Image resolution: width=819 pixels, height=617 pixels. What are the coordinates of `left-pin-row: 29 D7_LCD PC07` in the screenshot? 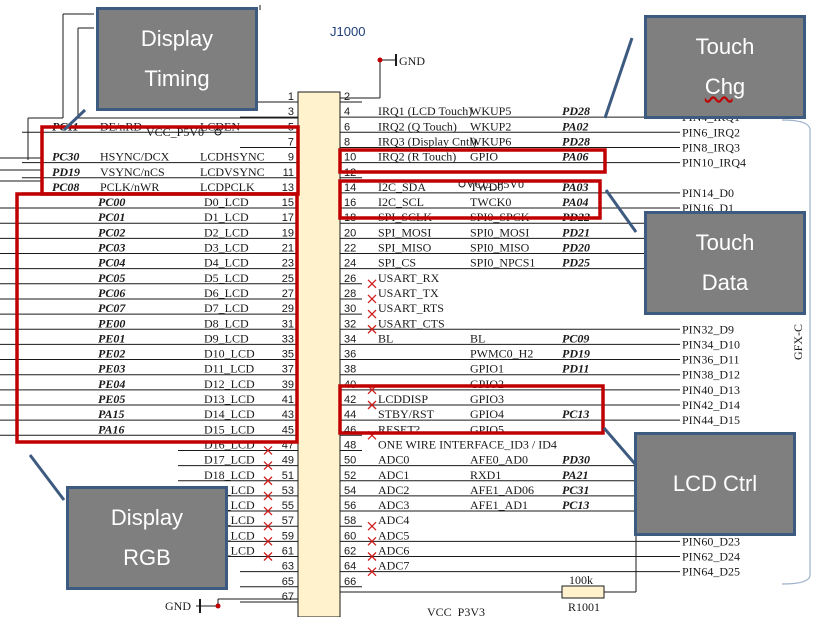 It's located at (149, 308).